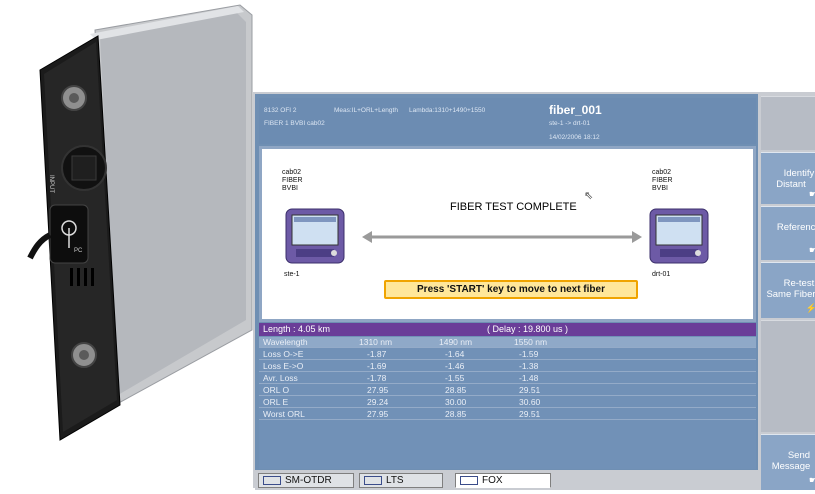 The width and height of the screenshot is (815, 494). I want to click on device-name: 8132 OFI 2, so click(280, 110).